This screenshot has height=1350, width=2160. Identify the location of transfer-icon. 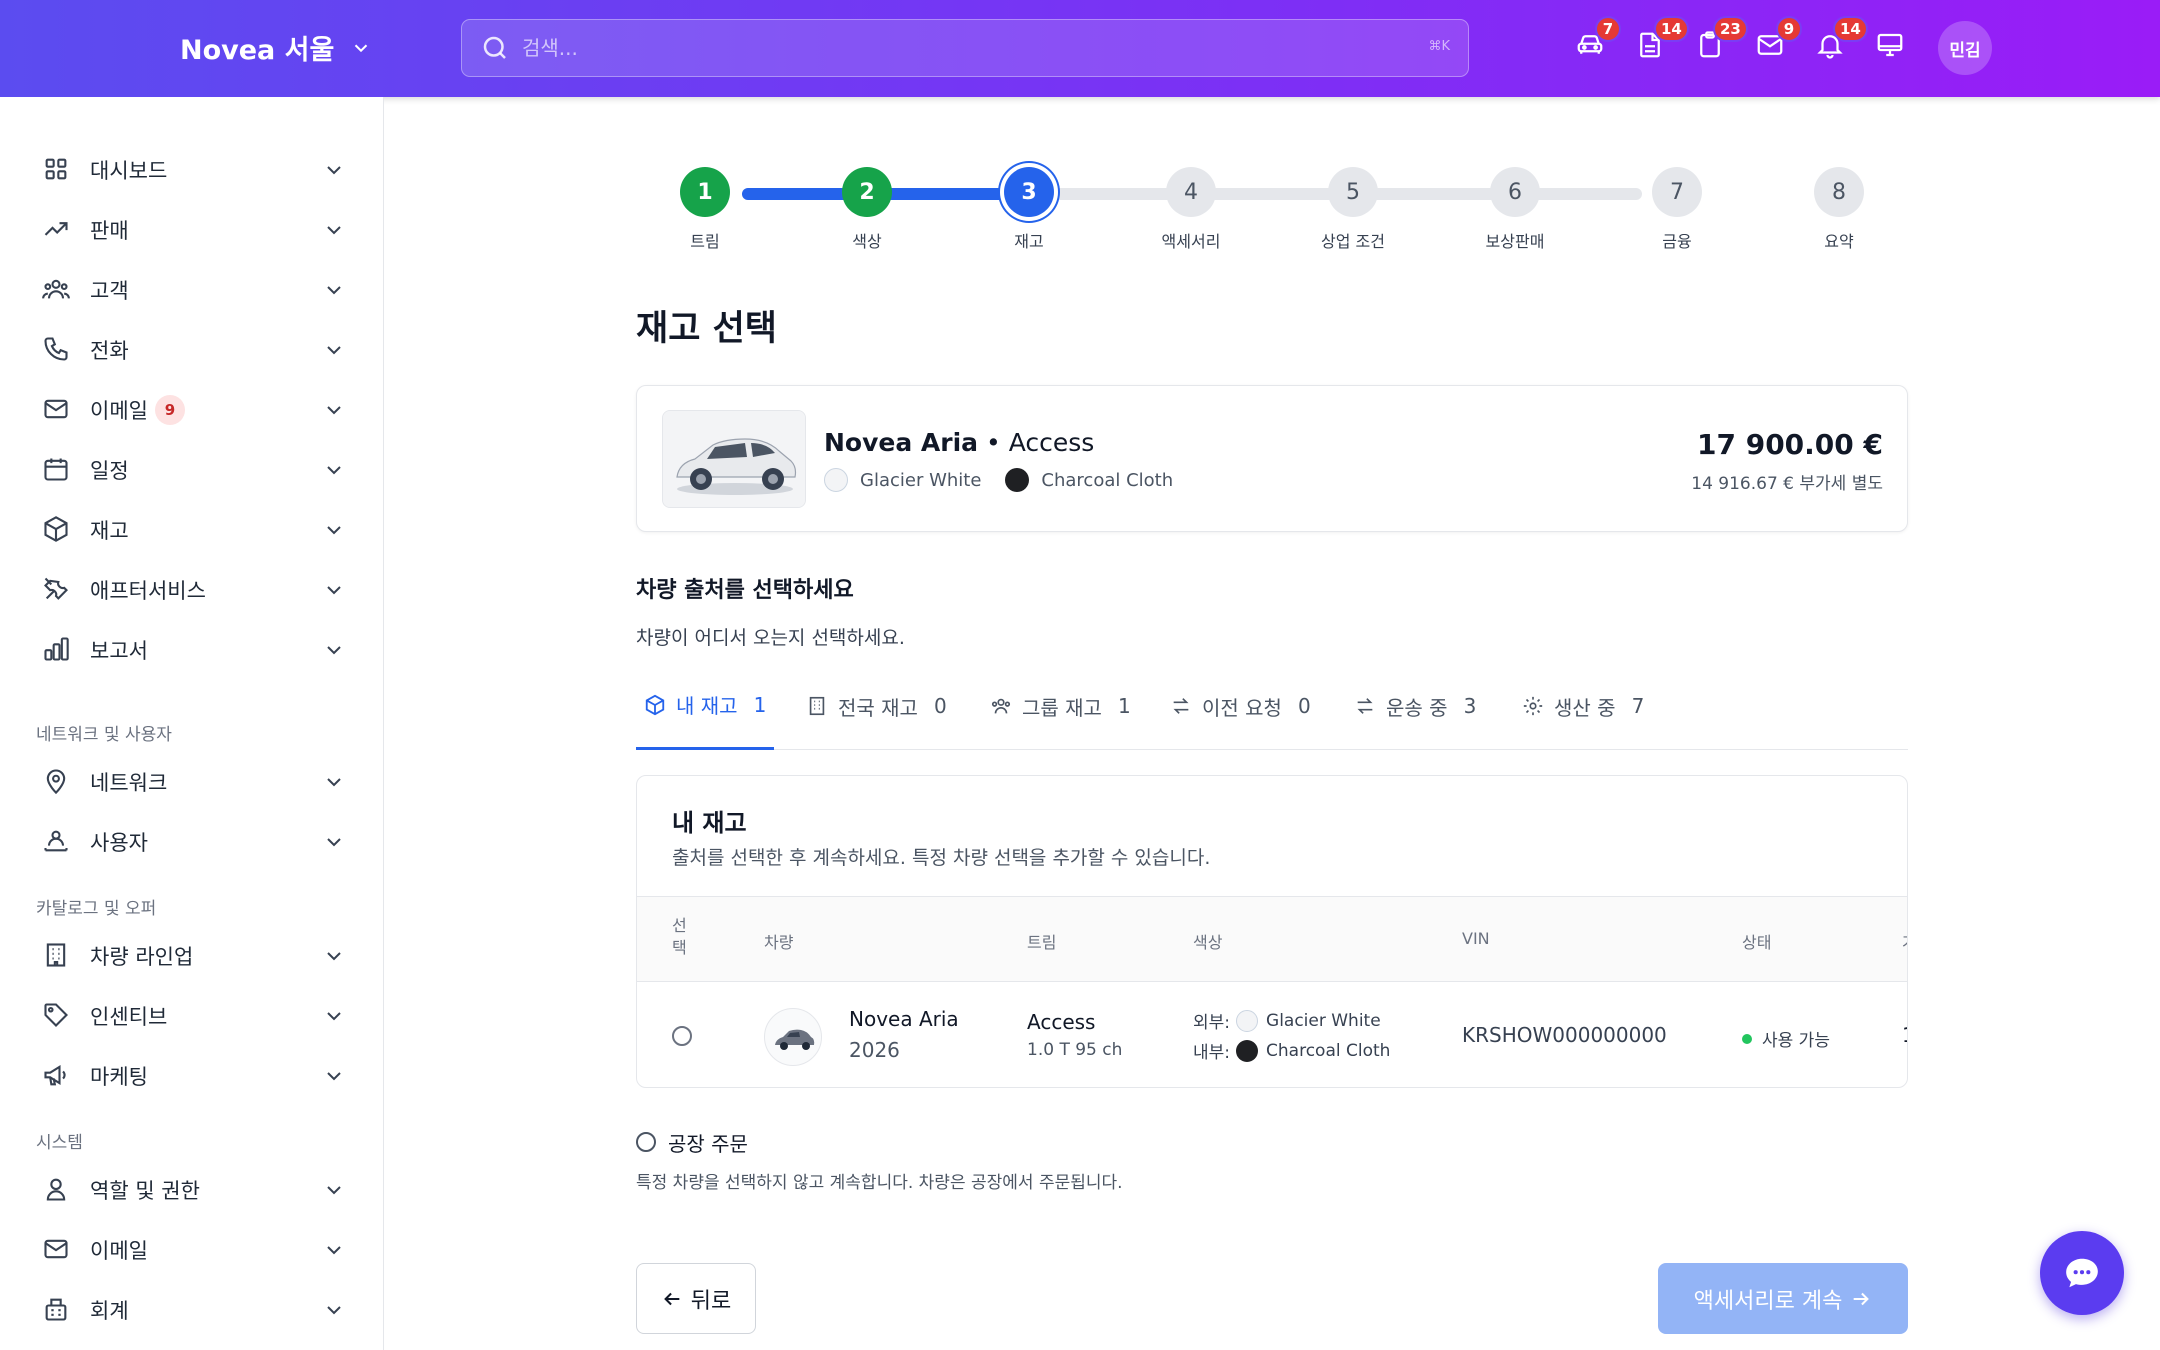
(1181, 706).